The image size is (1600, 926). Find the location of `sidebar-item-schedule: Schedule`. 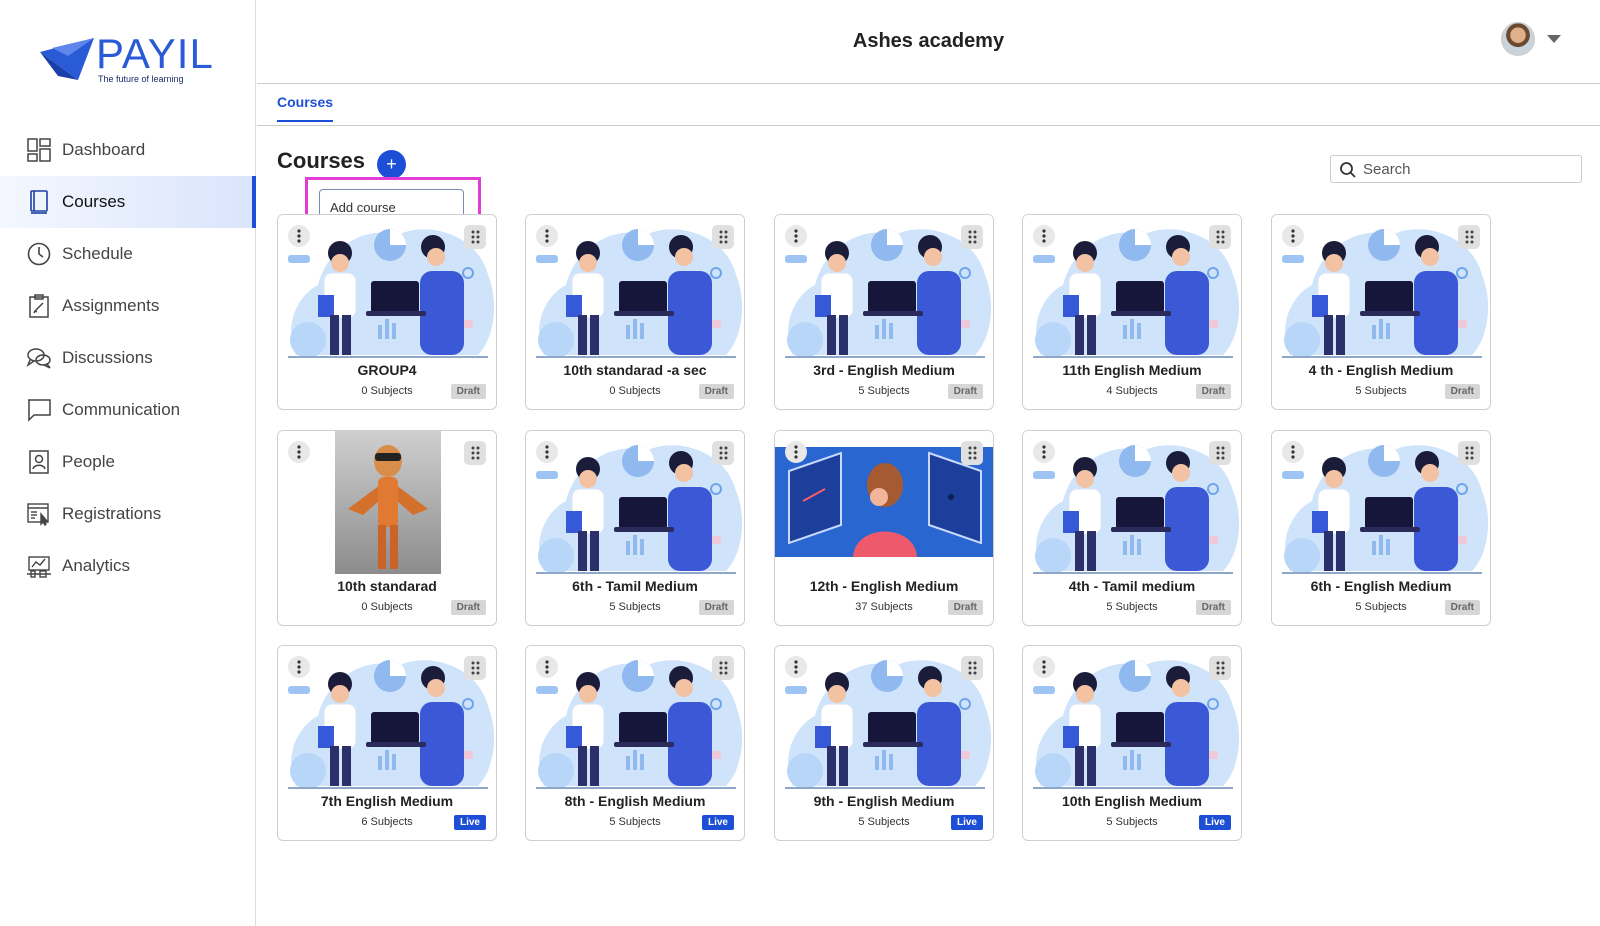

sidebar-item-schedule: Schedule is located at coordinates (128, 254).